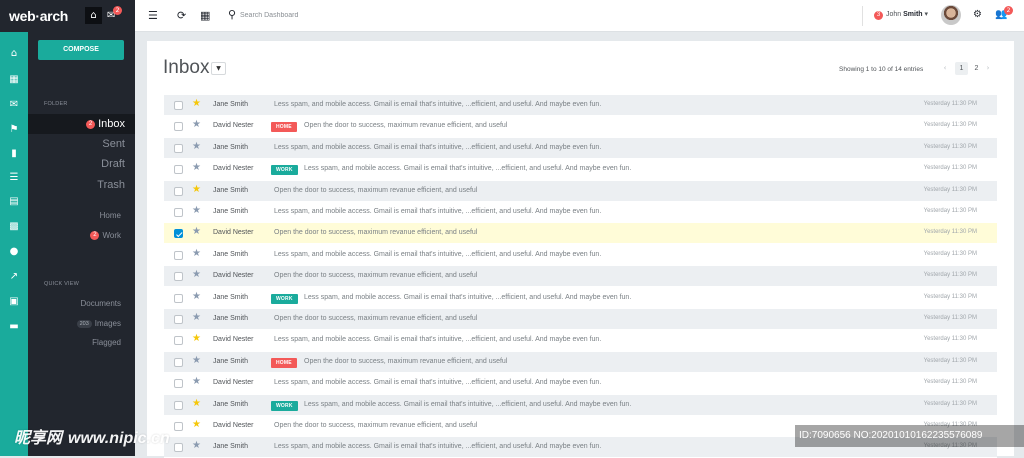 This screenshot has height=458, width=1024. Describe the element at coordinates (98, 323) in the screenshot. I see `sidebar-item-images: 203 Images` at that location.